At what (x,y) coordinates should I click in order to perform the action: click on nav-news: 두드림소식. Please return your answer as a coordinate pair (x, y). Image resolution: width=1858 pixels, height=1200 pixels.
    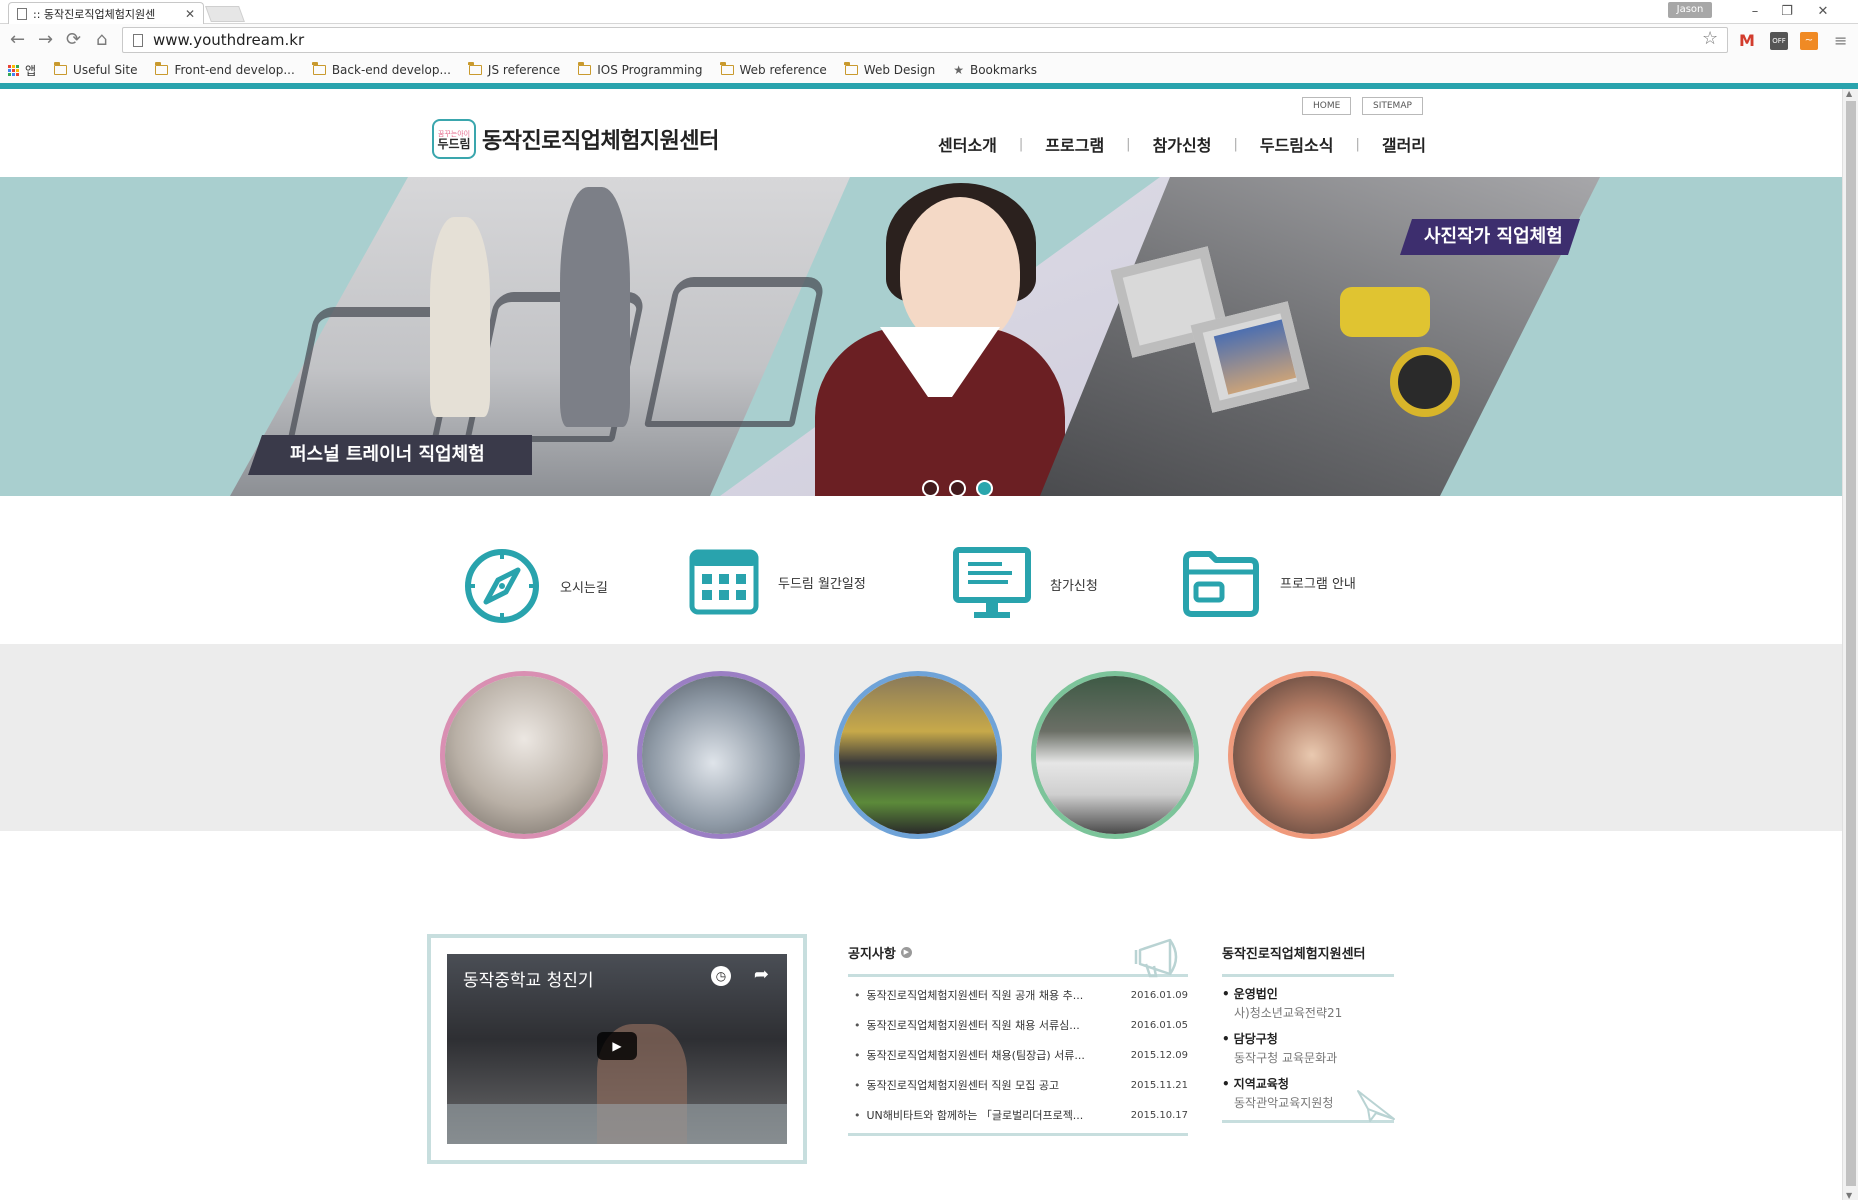
    Looking at the image, I should click on (1297, 144).